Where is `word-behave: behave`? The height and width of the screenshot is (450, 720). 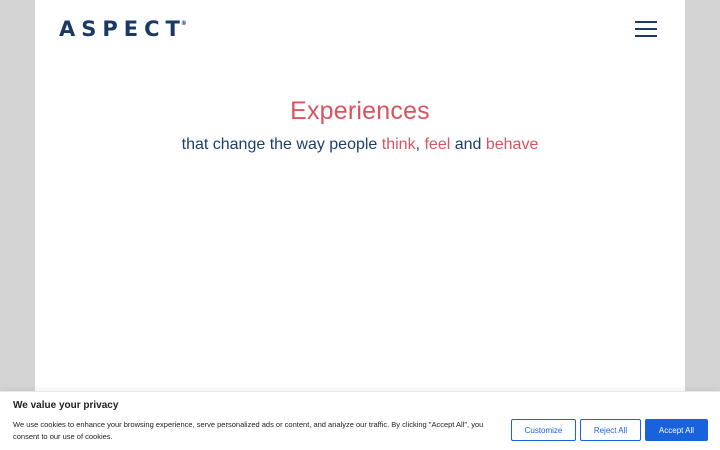 word-behave: behave is located at coordinates (512, 144).